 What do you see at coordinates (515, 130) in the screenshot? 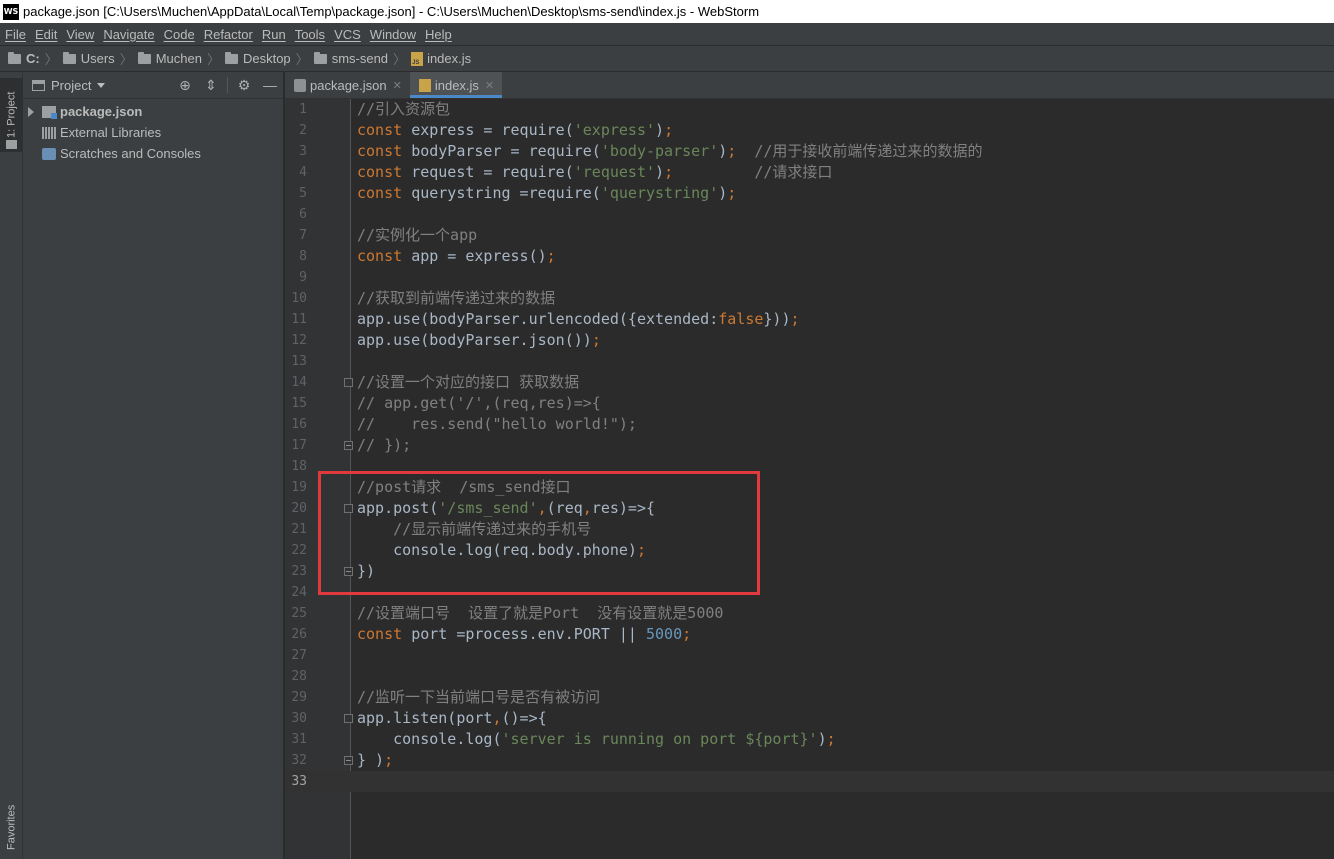
I see `code-text: const express = require('express');` at bounding box center [515, 130].